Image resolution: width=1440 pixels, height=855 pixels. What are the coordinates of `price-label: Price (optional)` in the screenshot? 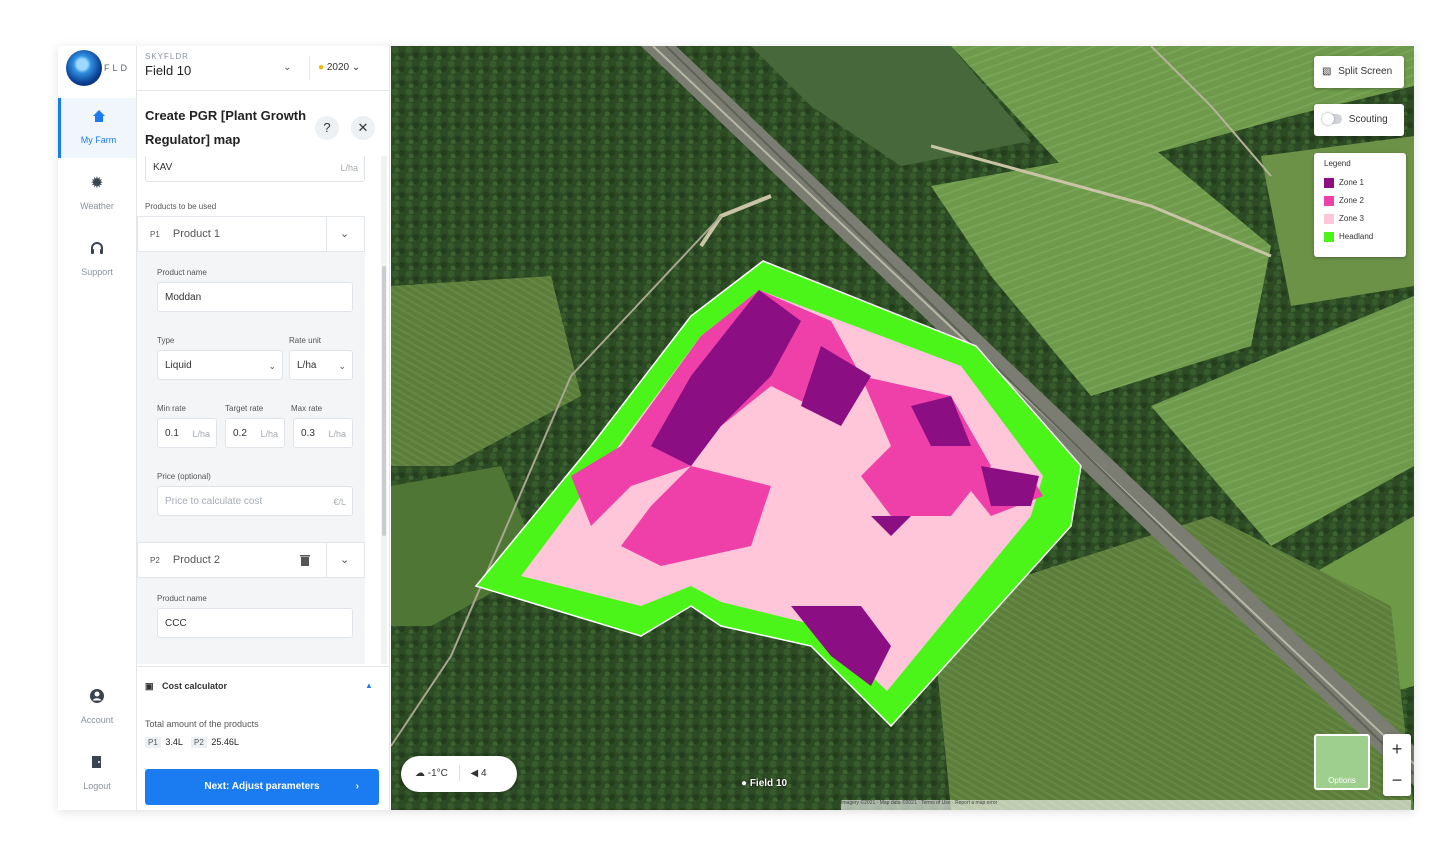 It's located at (184, 476).